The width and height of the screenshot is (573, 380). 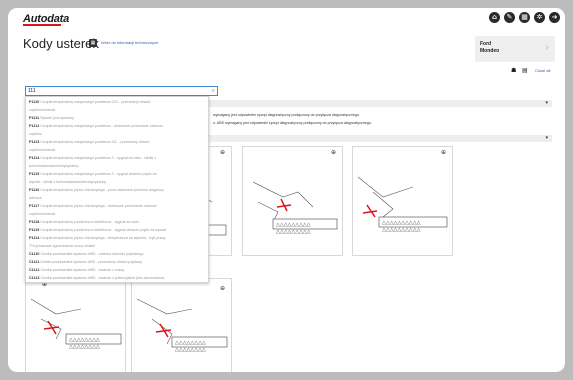 What do you see at coordinates (35, 230) in the screenshot?
I see `suggestion-code: P1119` at bounding box center [35, 230].